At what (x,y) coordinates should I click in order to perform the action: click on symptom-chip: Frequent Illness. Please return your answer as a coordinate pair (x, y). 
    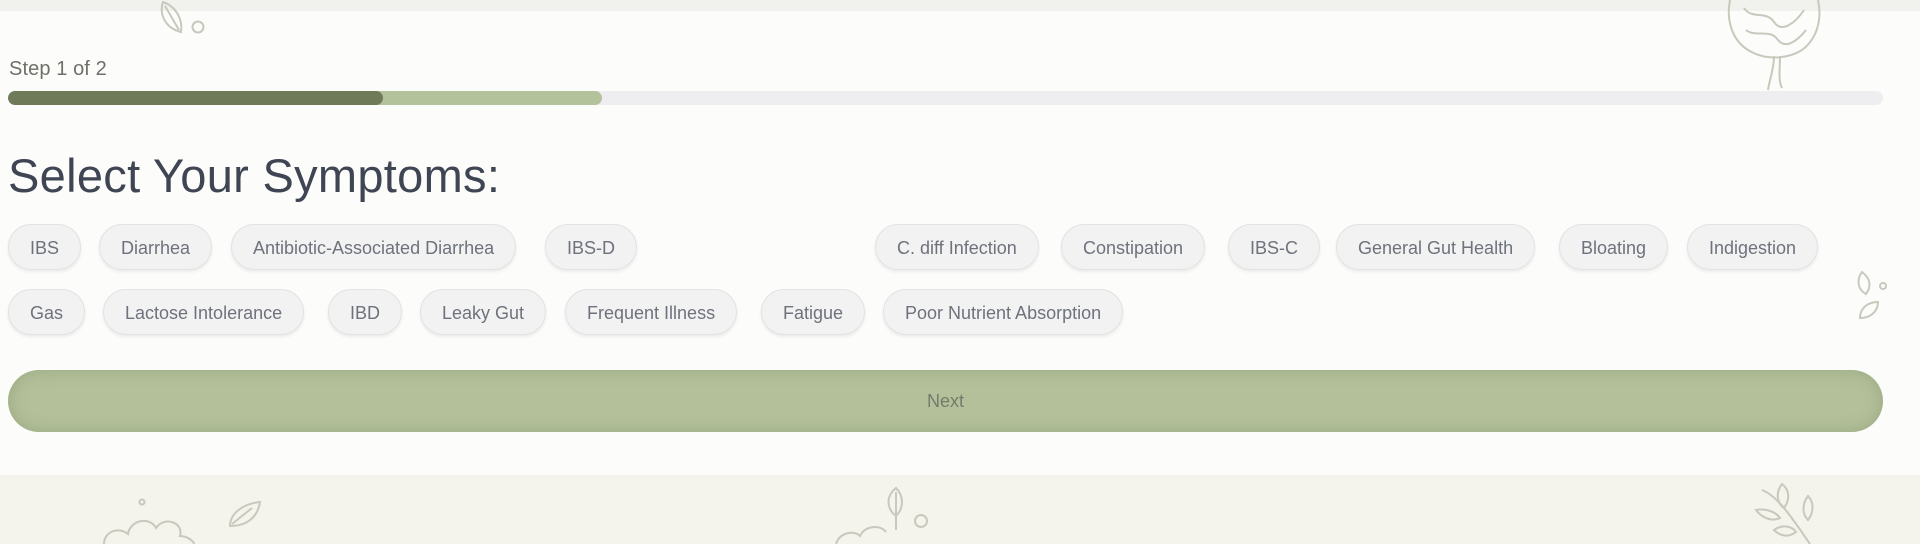
    Looking at the image, I should click on (651, 312).